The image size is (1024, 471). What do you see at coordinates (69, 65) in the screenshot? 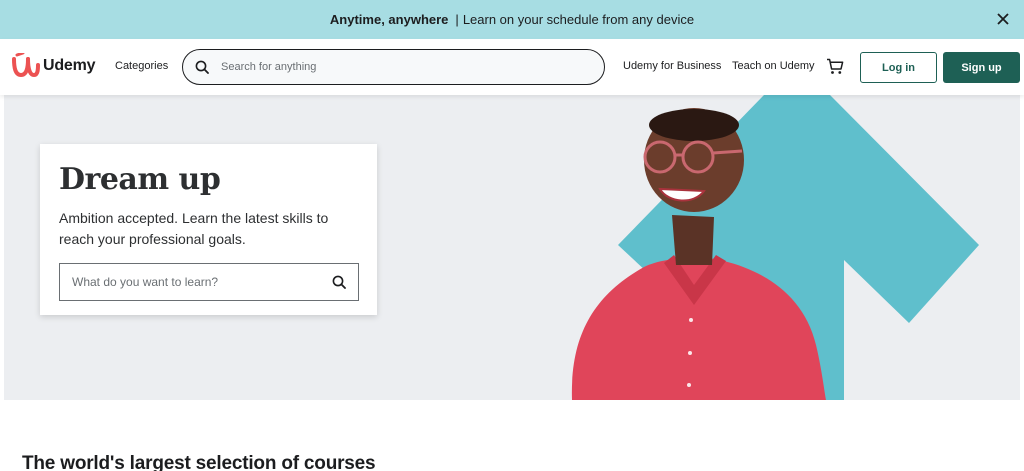
I see `logo-text: Udemy` at bounding box center [69, 65].